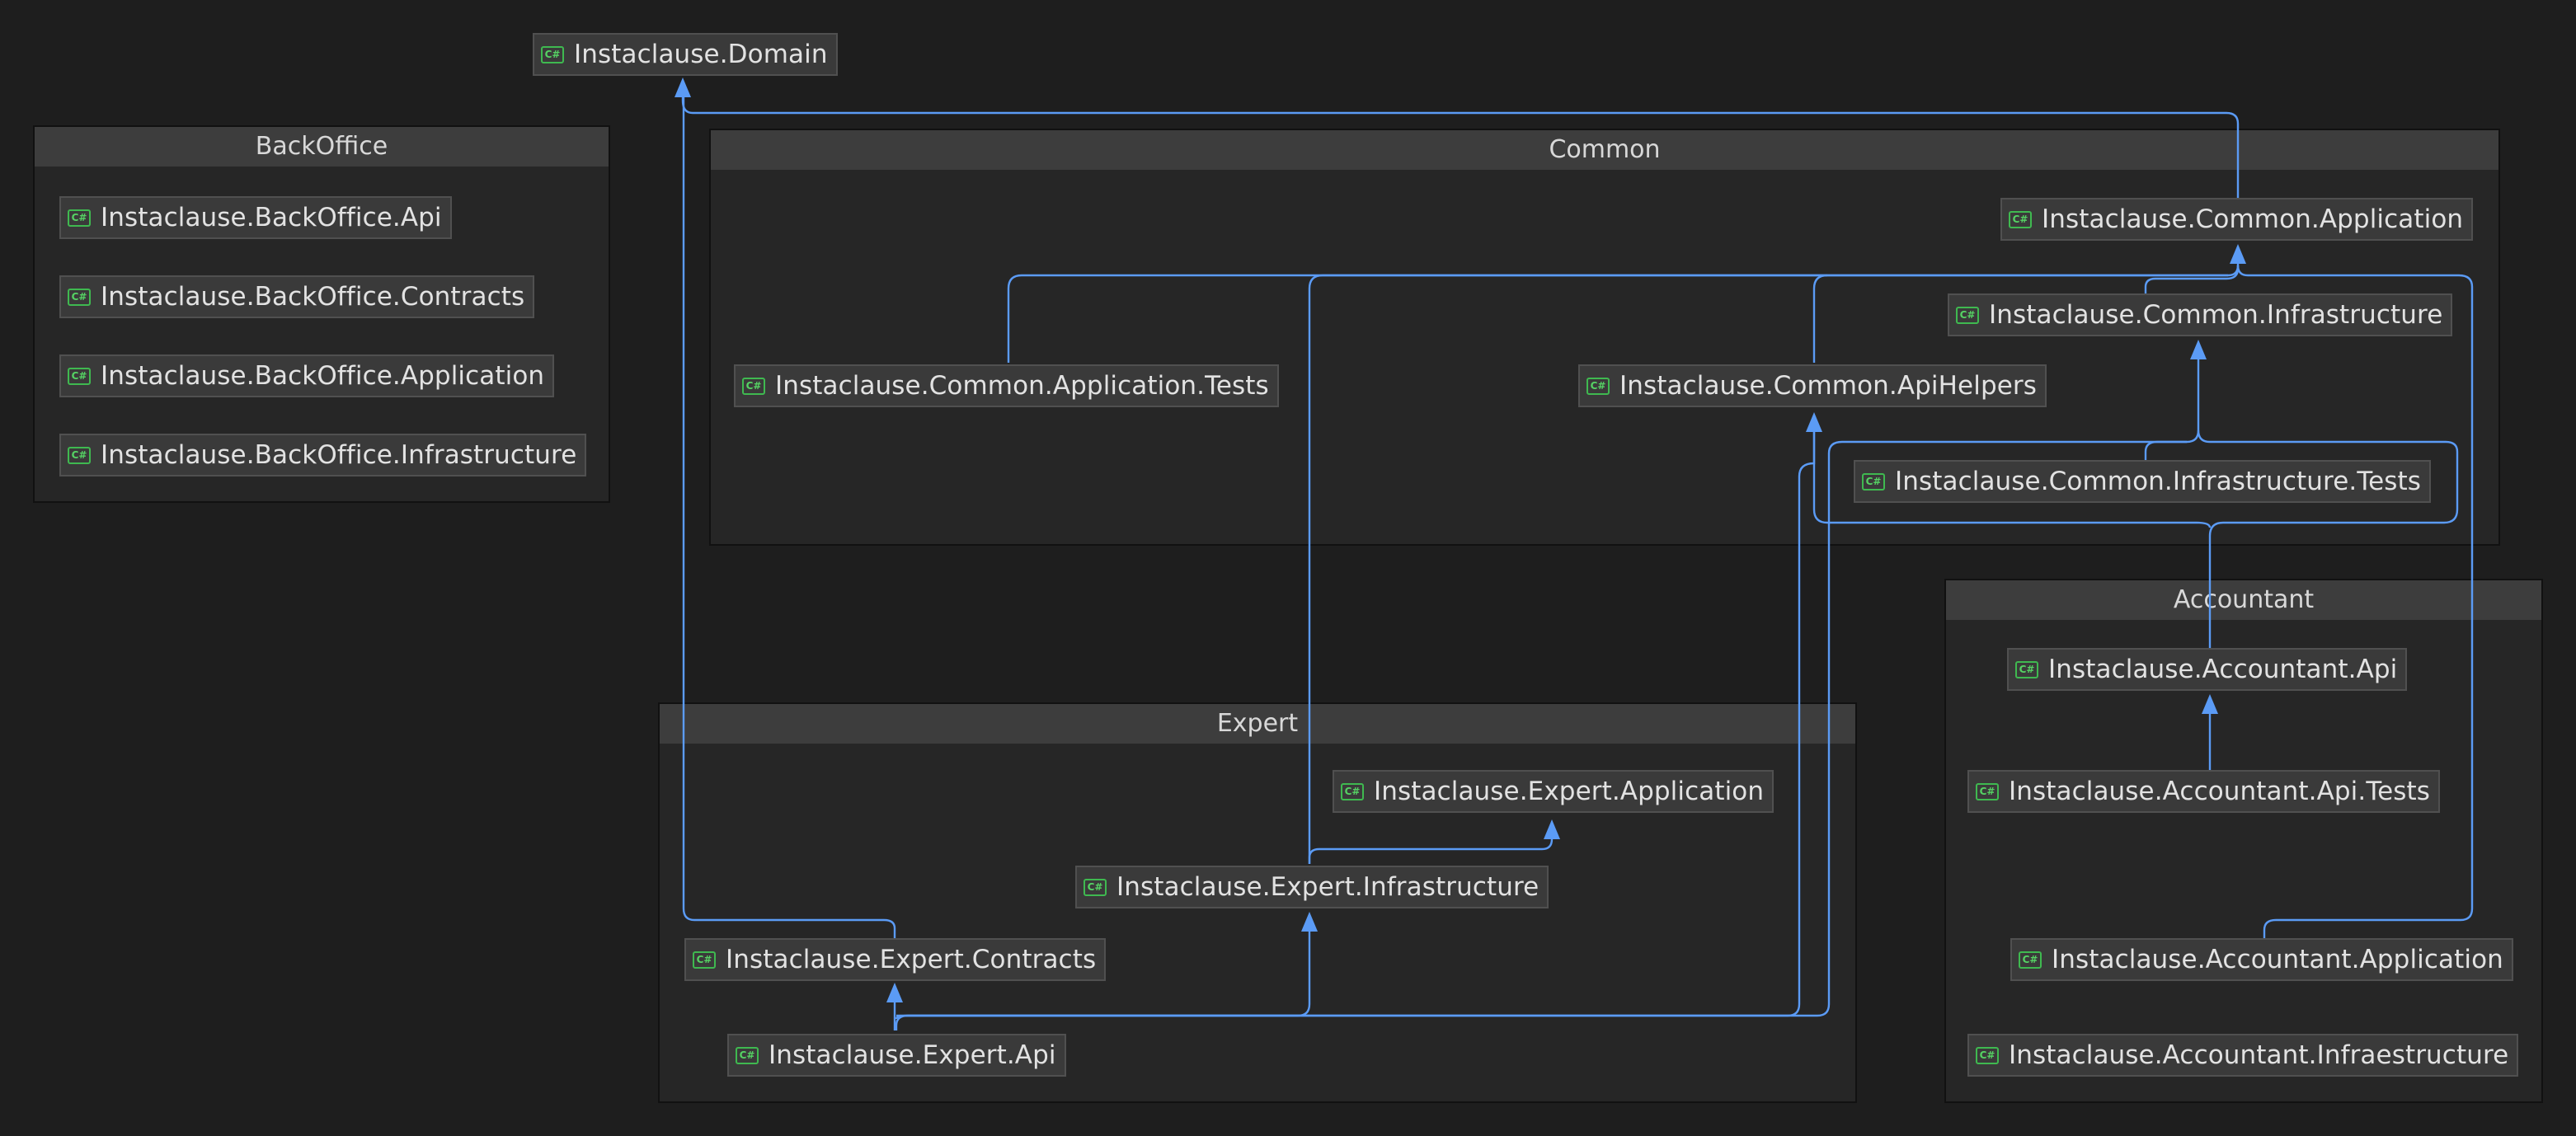 This screenshot has height=1136, width=2576. What do you see at coordinates (339, 455) in the screenshot?
I see `node-label: Instaclause.BackOffice.Infrastructure` at bounding box center [339, 455].